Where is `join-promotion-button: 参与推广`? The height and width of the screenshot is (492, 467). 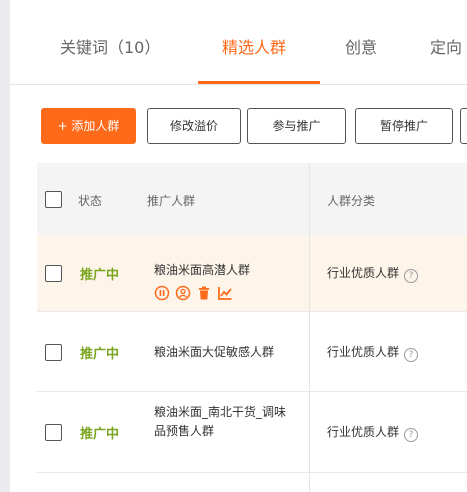
join-promotion-button: 参与推广 is located at coordinates (296, 126).